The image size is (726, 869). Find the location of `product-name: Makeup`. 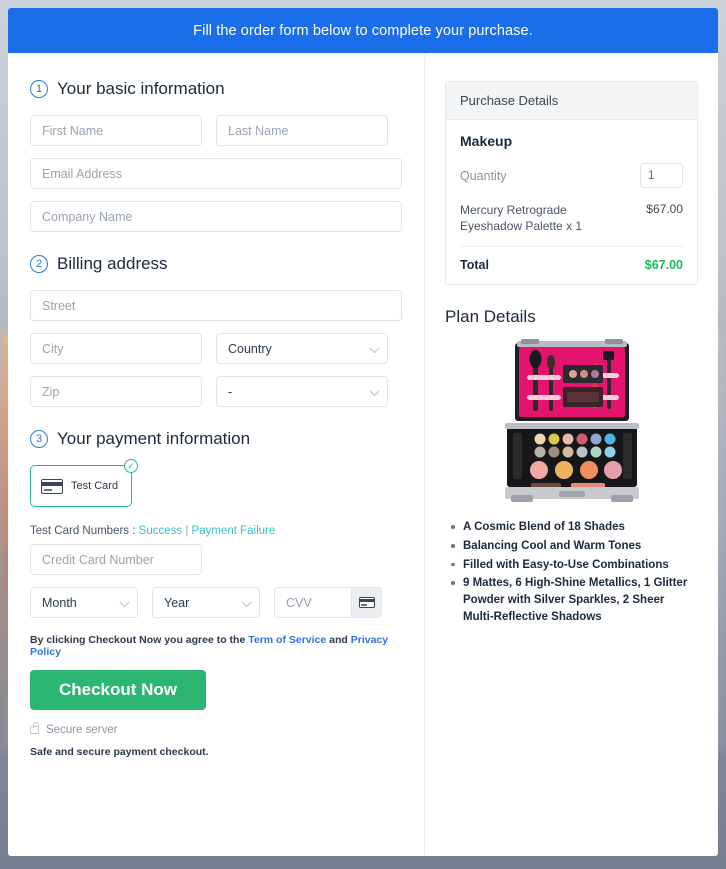

product-name: Makeup is located at coordinates (486, 141).